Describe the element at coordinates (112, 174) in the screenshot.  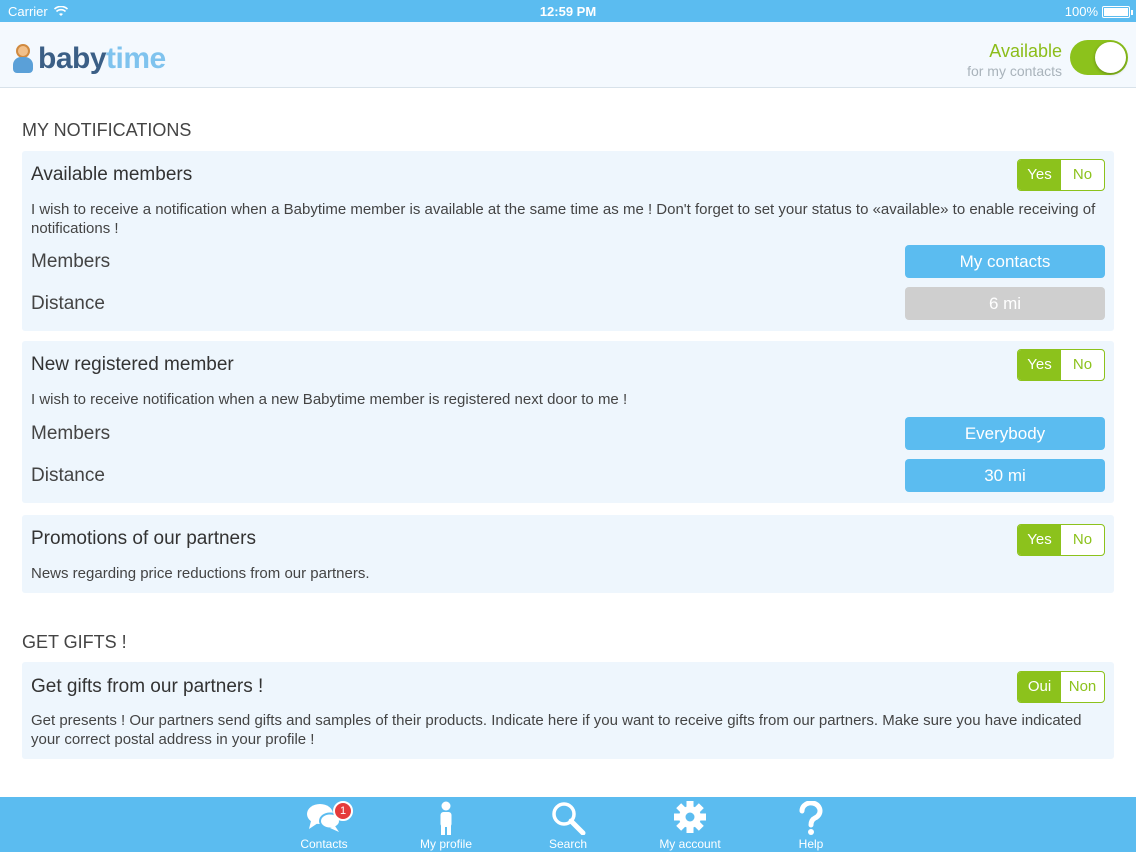
I see `card-title: Available members` at that location.